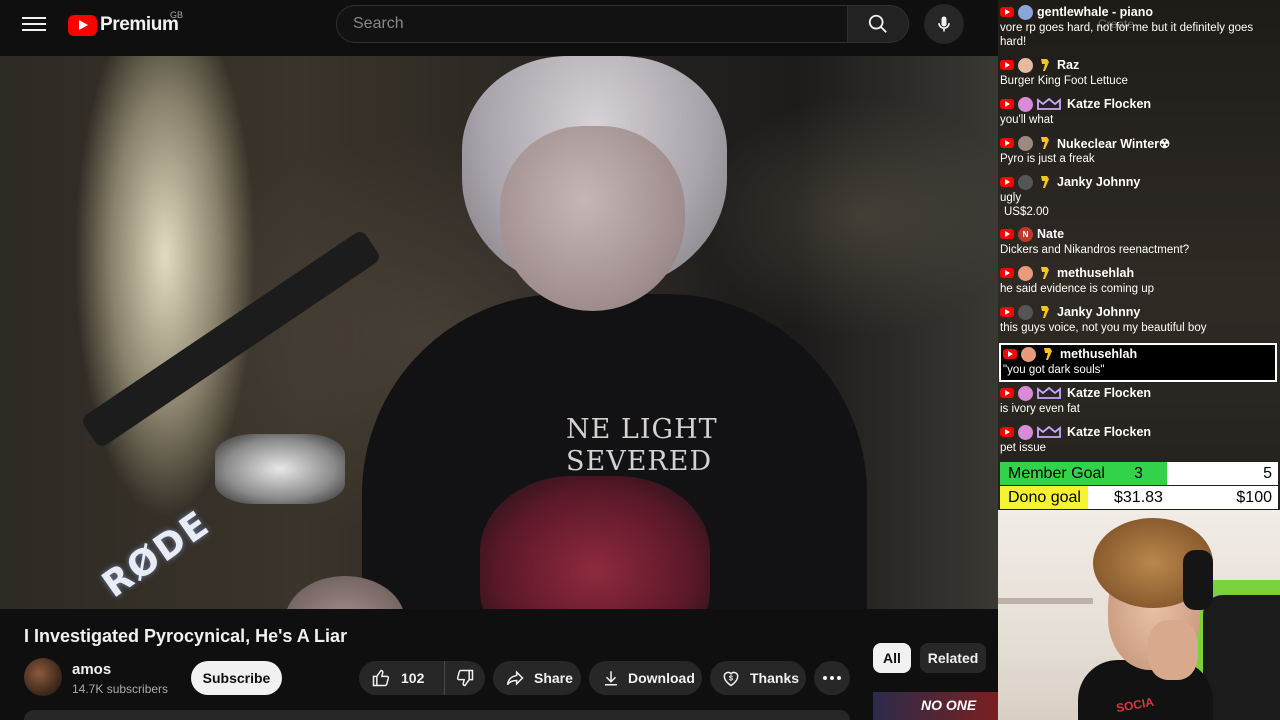 The height and width of the screenshot is (720, 1280). I want to click on search-box, so click(592, 24).